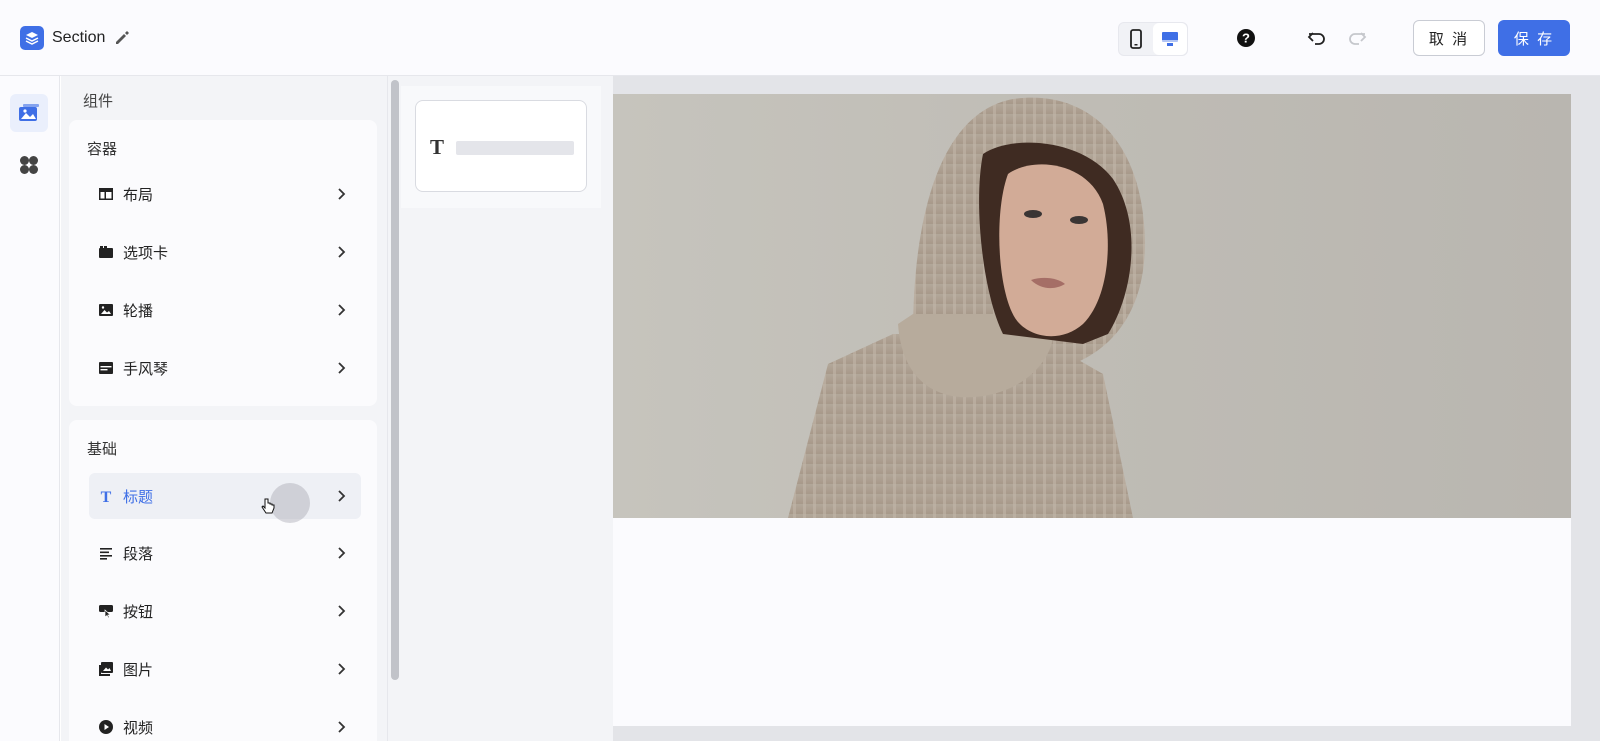 The image size is (1600, 741). I want to click on component-item-button: 按钮, so click(225, 611).